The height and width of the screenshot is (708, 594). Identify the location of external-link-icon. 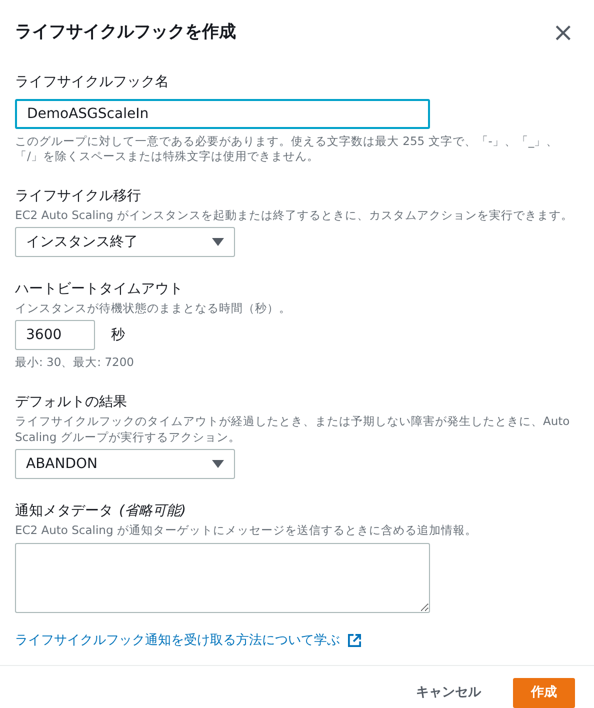
(354, 641).